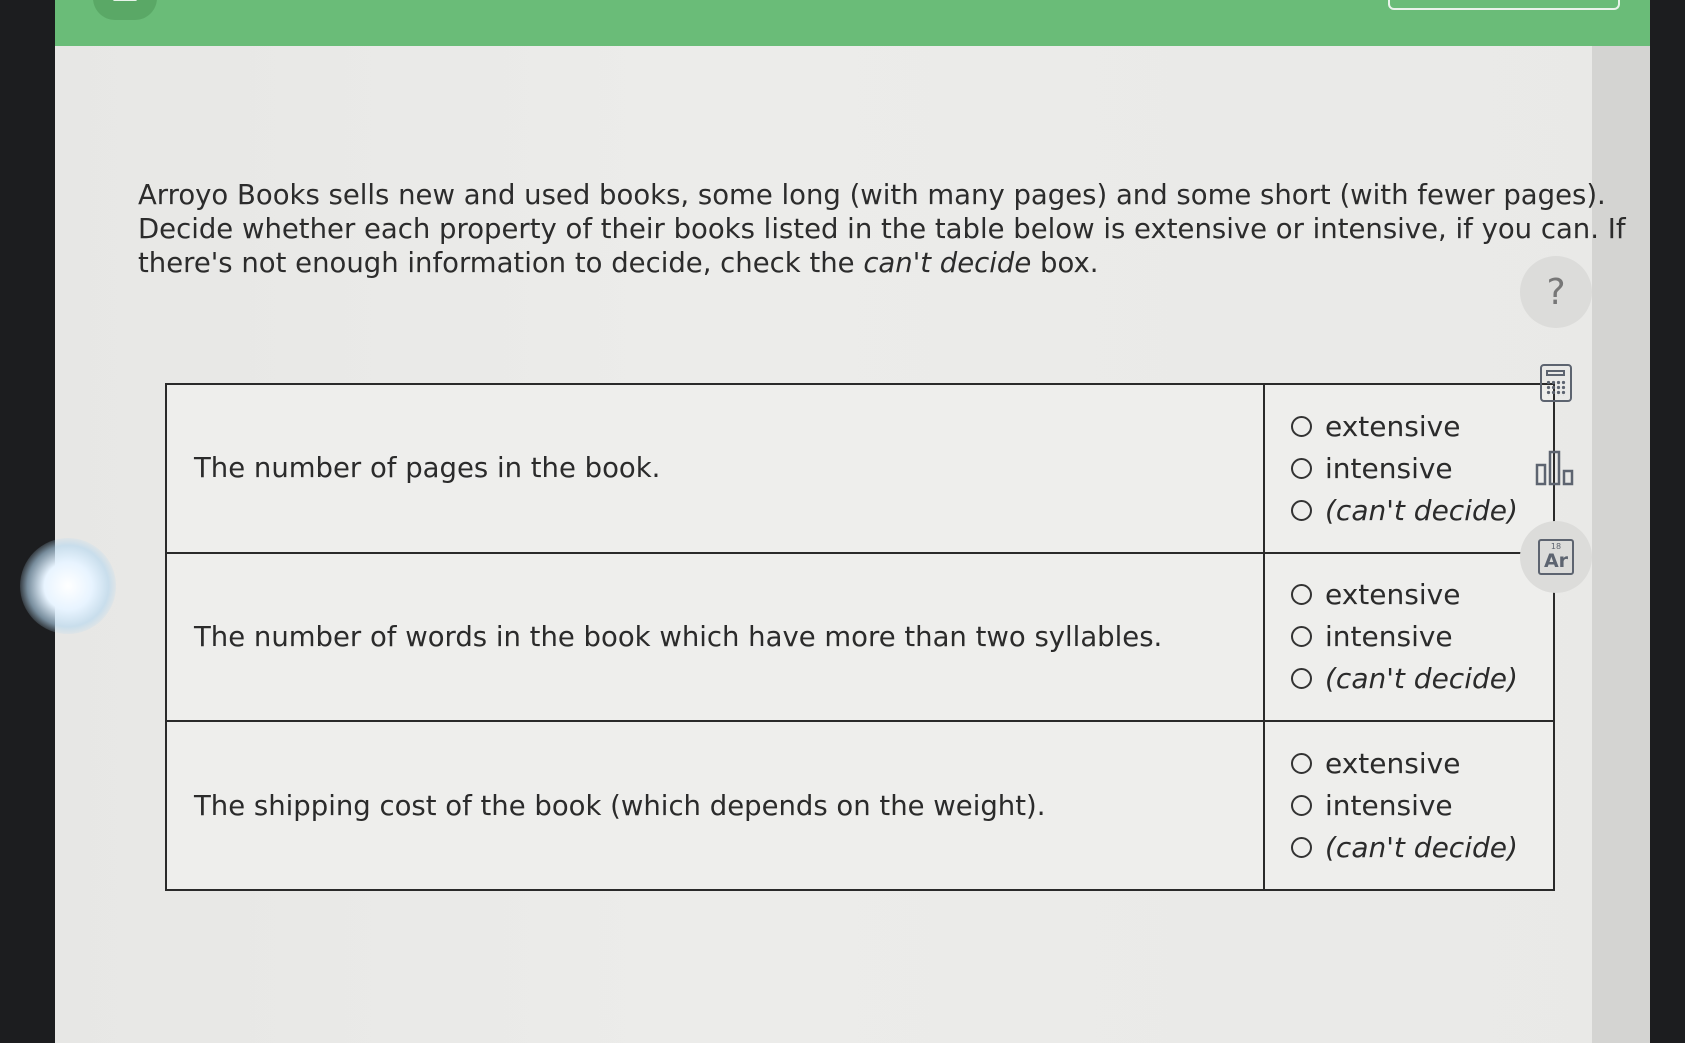  What do you see at coordinates (125, 10) in the screenshot?
I see `menu-button` at bounding box center [125, 10].